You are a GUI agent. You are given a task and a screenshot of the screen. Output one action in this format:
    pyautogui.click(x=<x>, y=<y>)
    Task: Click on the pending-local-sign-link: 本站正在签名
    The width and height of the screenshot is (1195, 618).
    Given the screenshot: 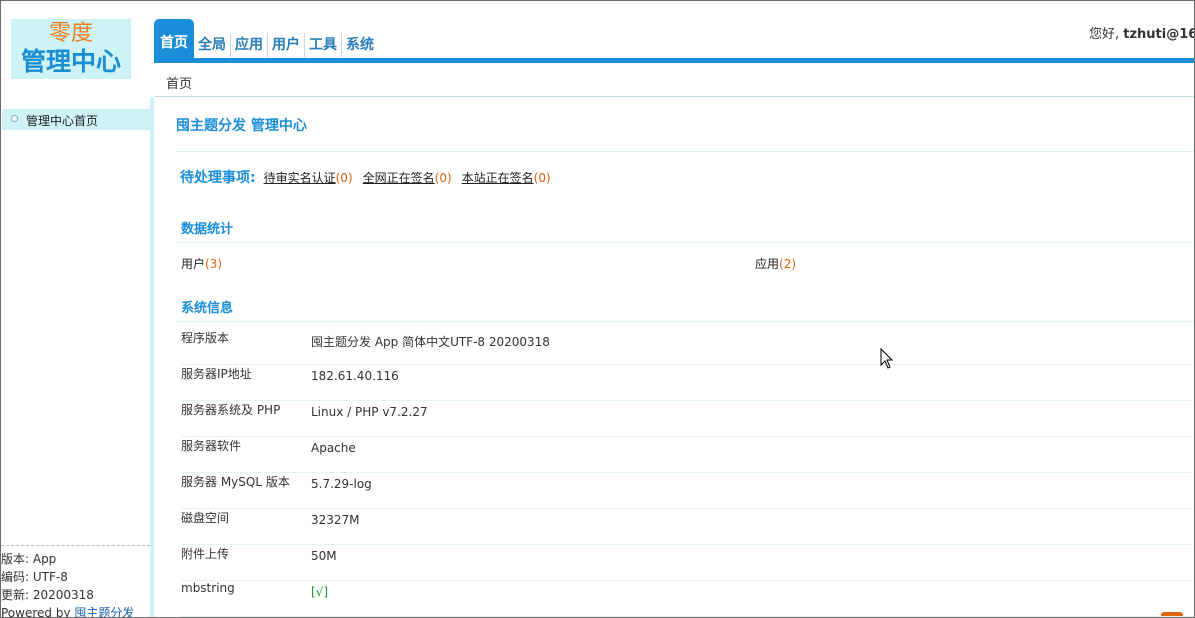 What is the action you would take?
    pyautogui.click(x=498, y=178)
    